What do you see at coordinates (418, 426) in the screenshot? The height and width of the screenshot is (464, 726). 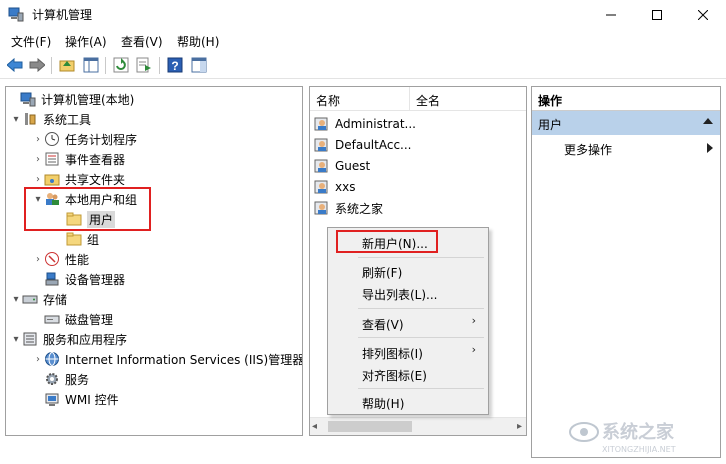 I see `horizontal-scrollbar: ◂ ▸` at bounding box center [418, 426].